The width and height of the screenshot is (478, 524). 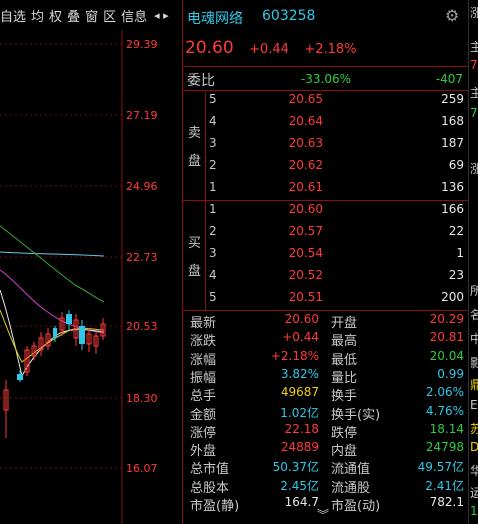 I want to click on buy-order-row: 2 20.57 22, so click(x=326, y=234).